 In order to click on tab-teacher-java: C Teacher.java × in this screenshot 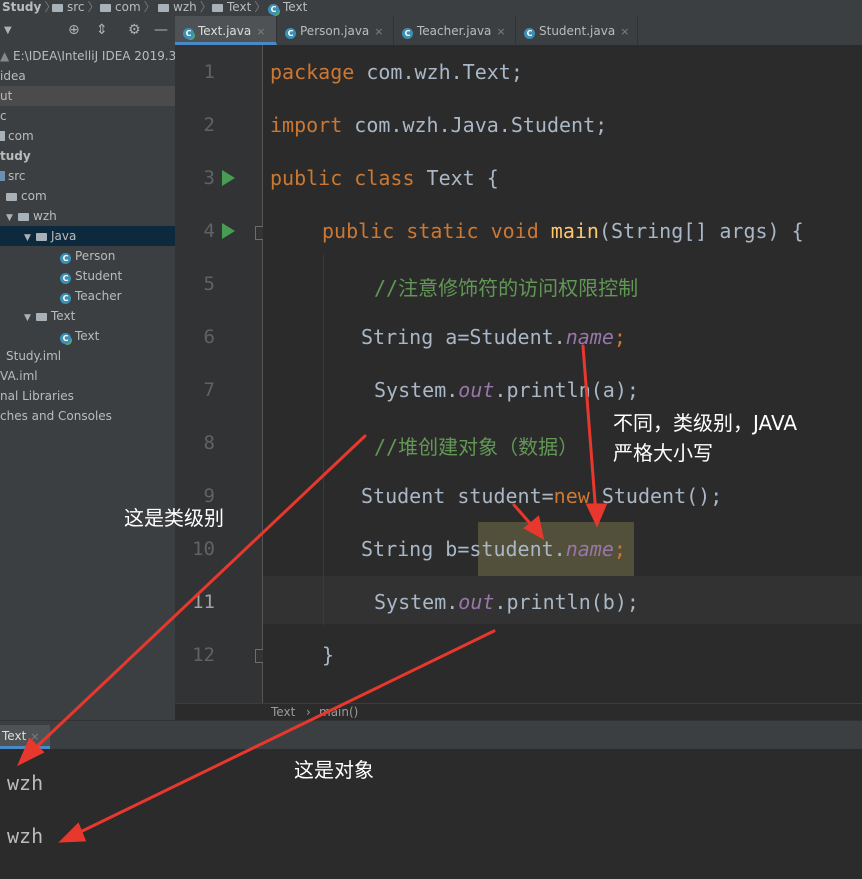, I will do `click(455, 30)`.